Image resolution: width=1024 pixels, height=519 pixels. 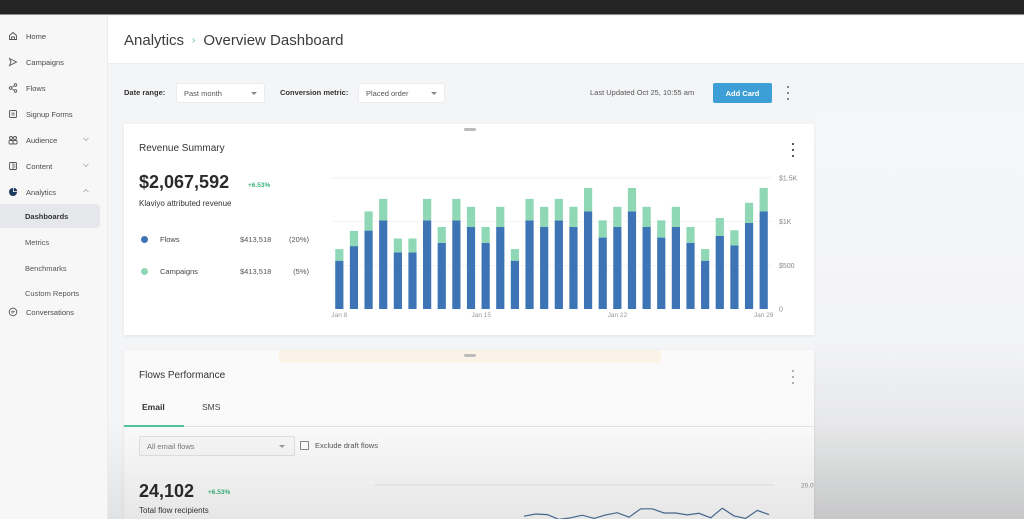 I want to click on sidebar-subitem-metrics: Metrics, so click(x=50, y=242).